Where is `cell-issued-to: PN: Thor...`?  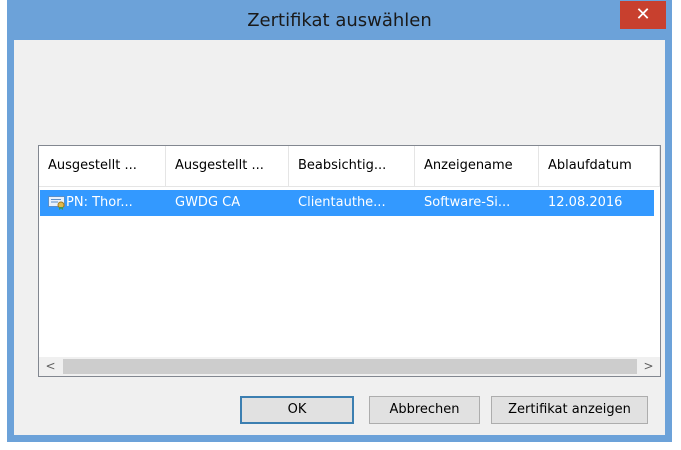
cell-issued-to: PN: Thor... is located at coordinates (99, 202).